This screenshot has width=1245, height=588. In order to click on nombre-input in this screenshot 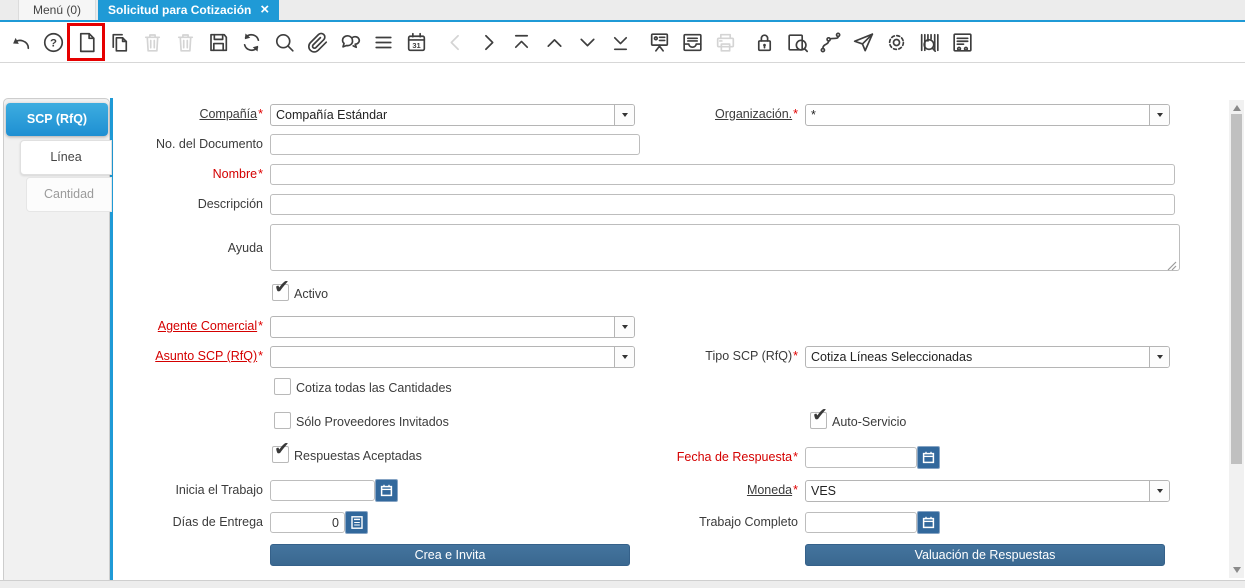, I will do `click(722, 174)`.